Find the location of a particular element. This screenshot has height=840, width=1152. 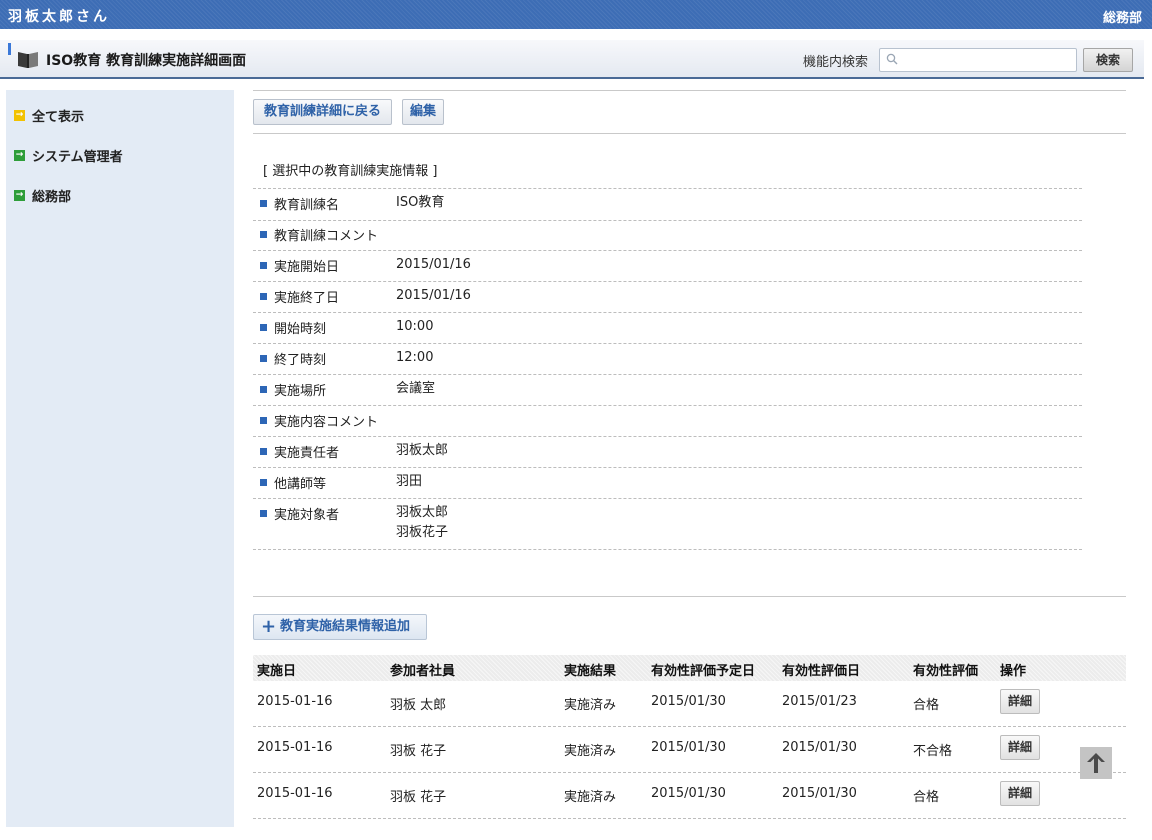

info-row: 実施開始日 2015/01/16 is located at coordinates (667, 266).